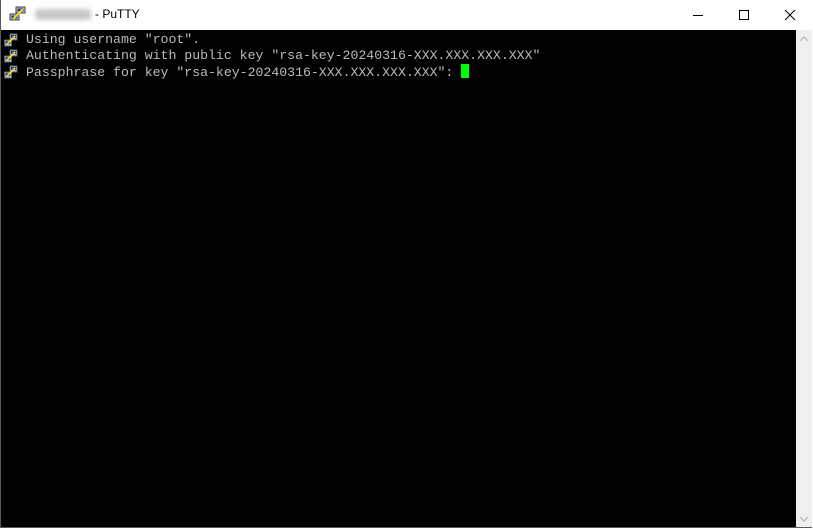 This screenshot has width=813, height=529. Describe the element at coordinates (63, 15) in the screenshot. I see `redacted-hostname` at that location.